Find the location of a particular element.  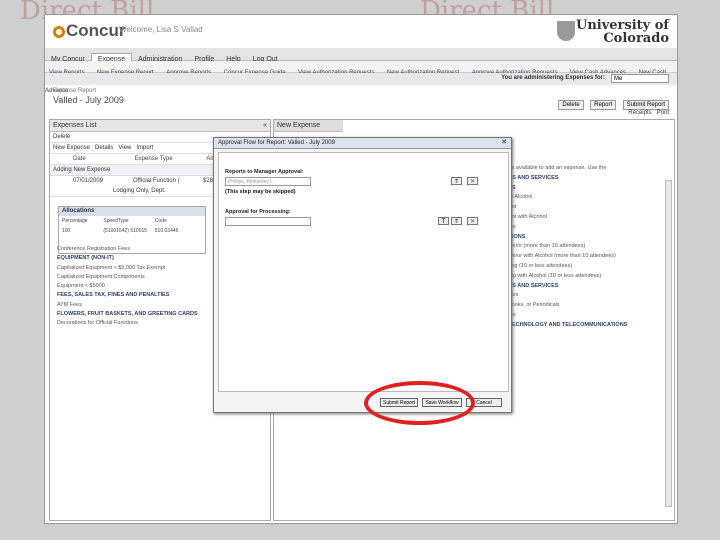

allocations-title: Allocations is located at coordinates (132, 211).